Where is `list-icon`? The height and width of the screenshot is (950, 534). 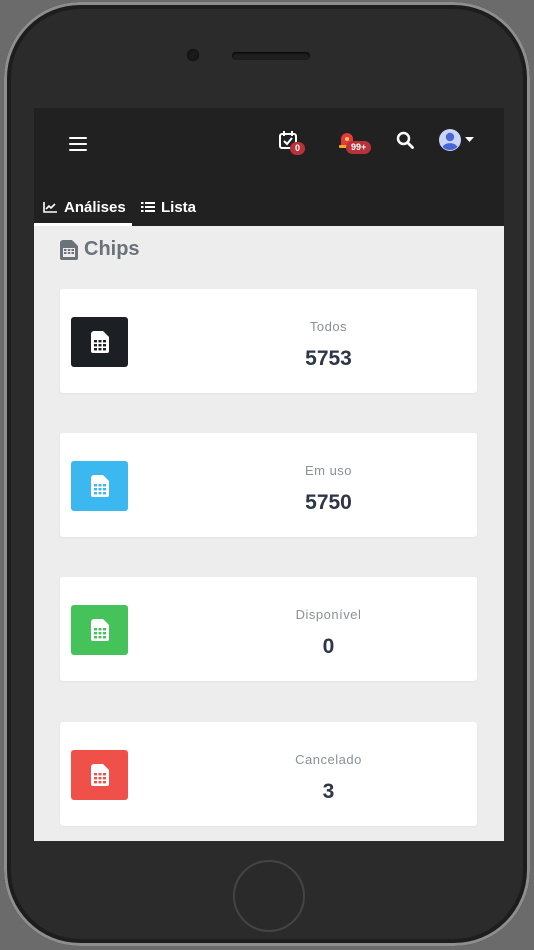 list-icon is located at coordinates (148, 207).